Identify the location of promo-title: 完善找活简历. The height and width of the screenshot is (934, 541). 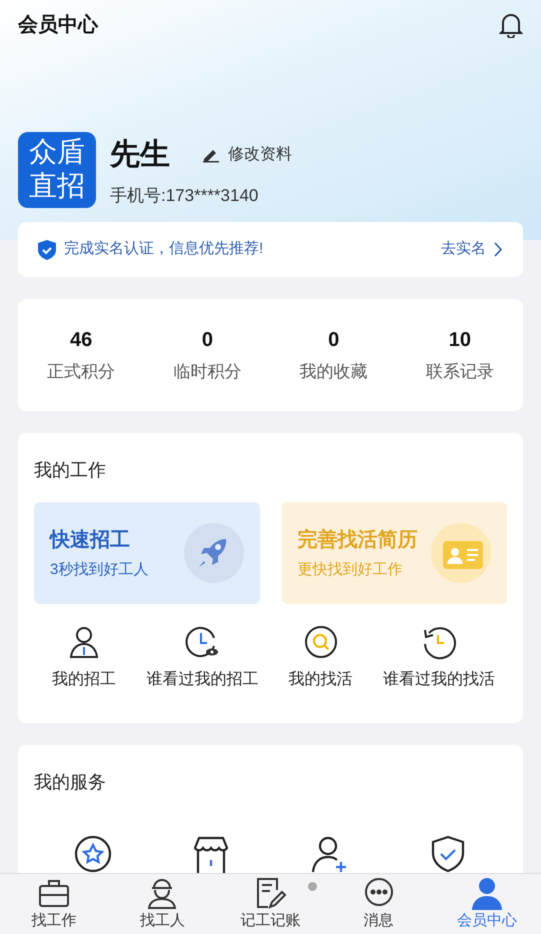
(358, 540).